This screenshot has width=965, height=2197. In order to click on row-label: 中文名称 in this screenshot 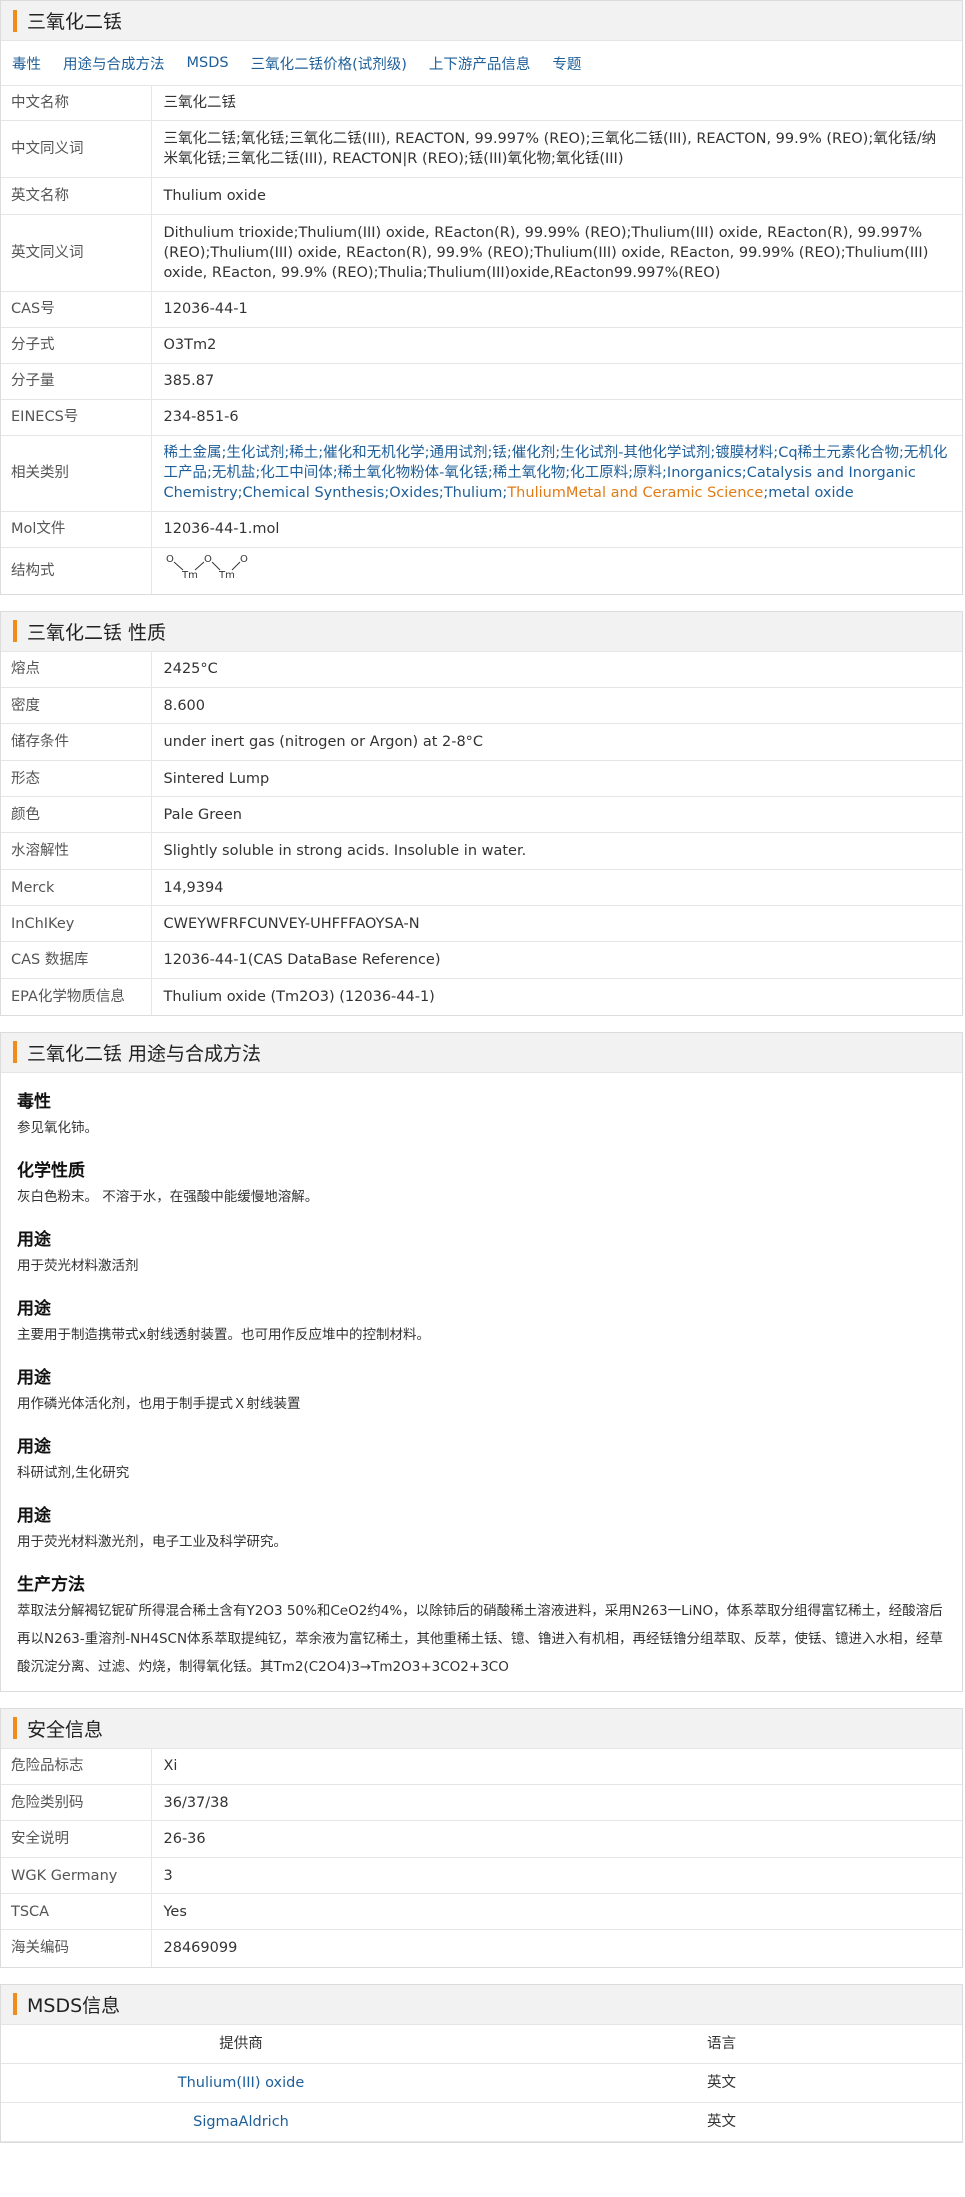, I will do `click(76, 103)`.